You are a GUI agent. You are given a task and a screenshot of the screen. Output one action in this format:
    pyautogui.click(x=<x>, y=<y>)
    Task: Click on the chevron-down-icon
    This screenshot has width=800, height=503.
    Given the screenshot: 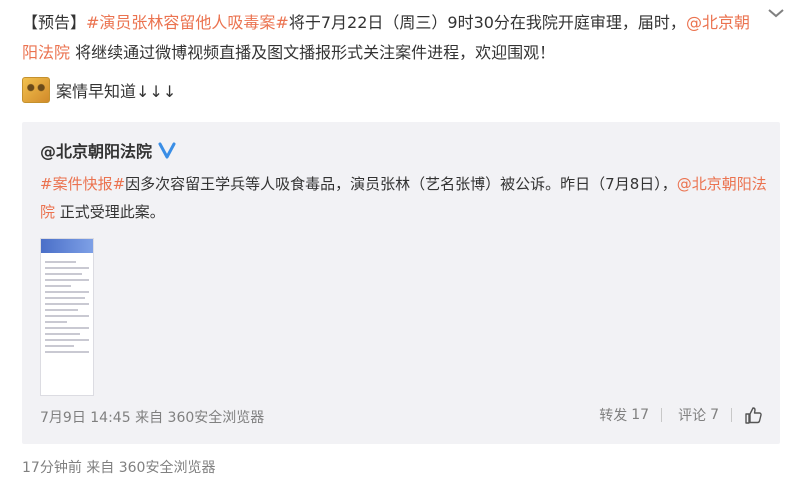 What is the action you would take?
    pyautogui.click(x=776, y=13)
    